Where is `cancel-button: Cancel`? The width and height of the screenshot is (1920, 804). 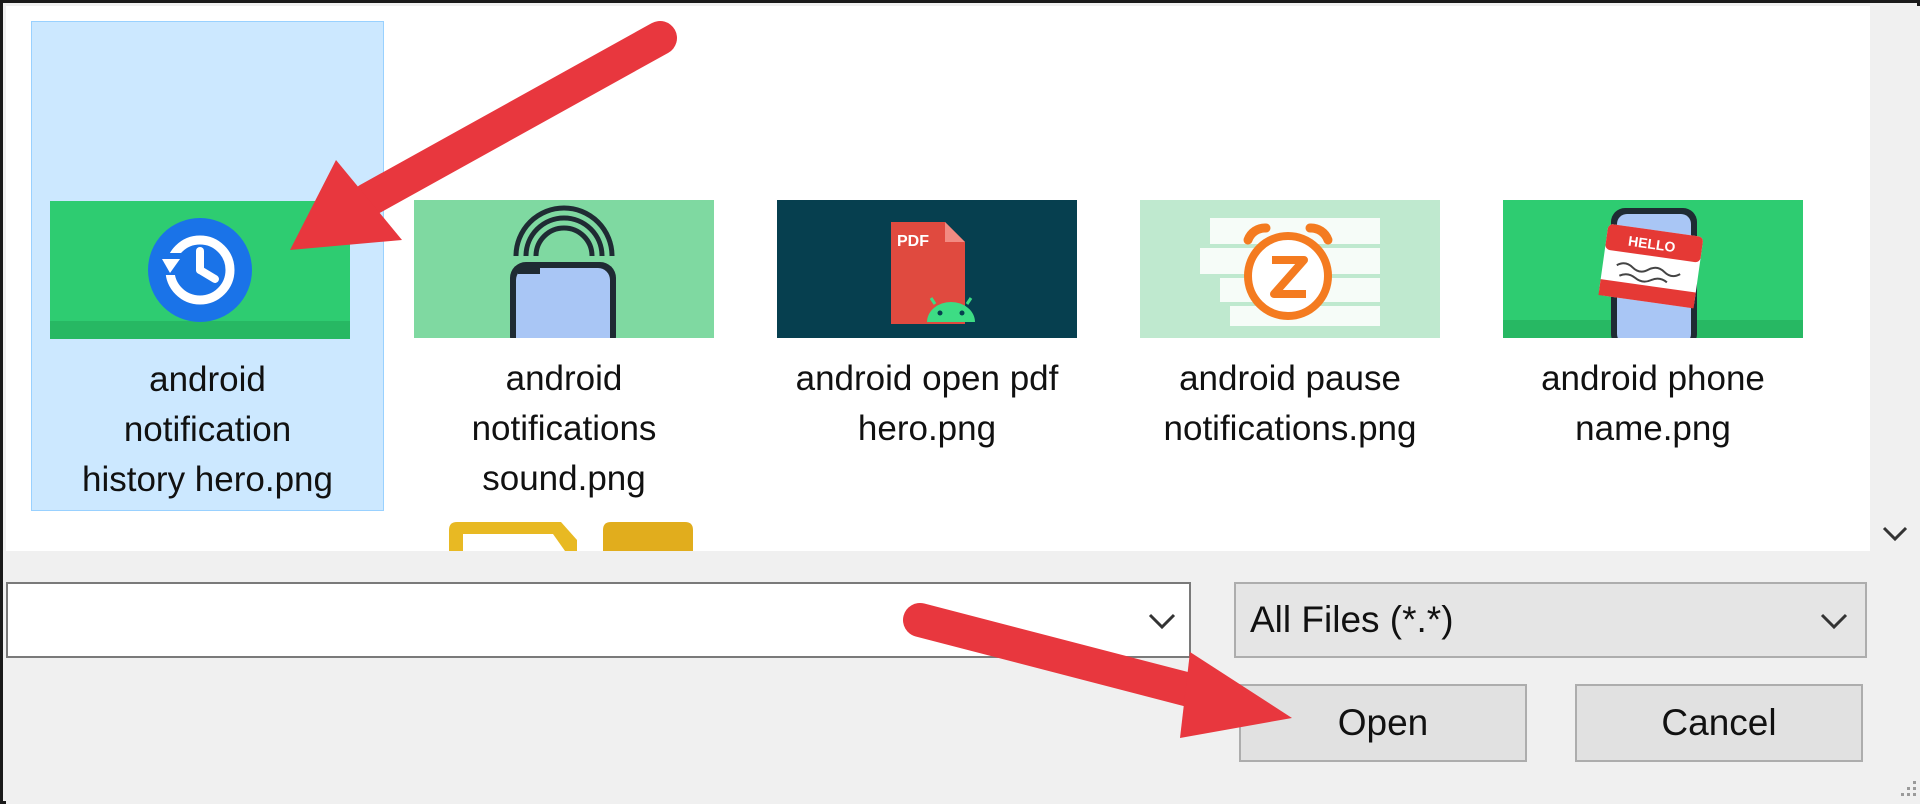 cancel-button: Cancel is located at coordinates (1719, 723).